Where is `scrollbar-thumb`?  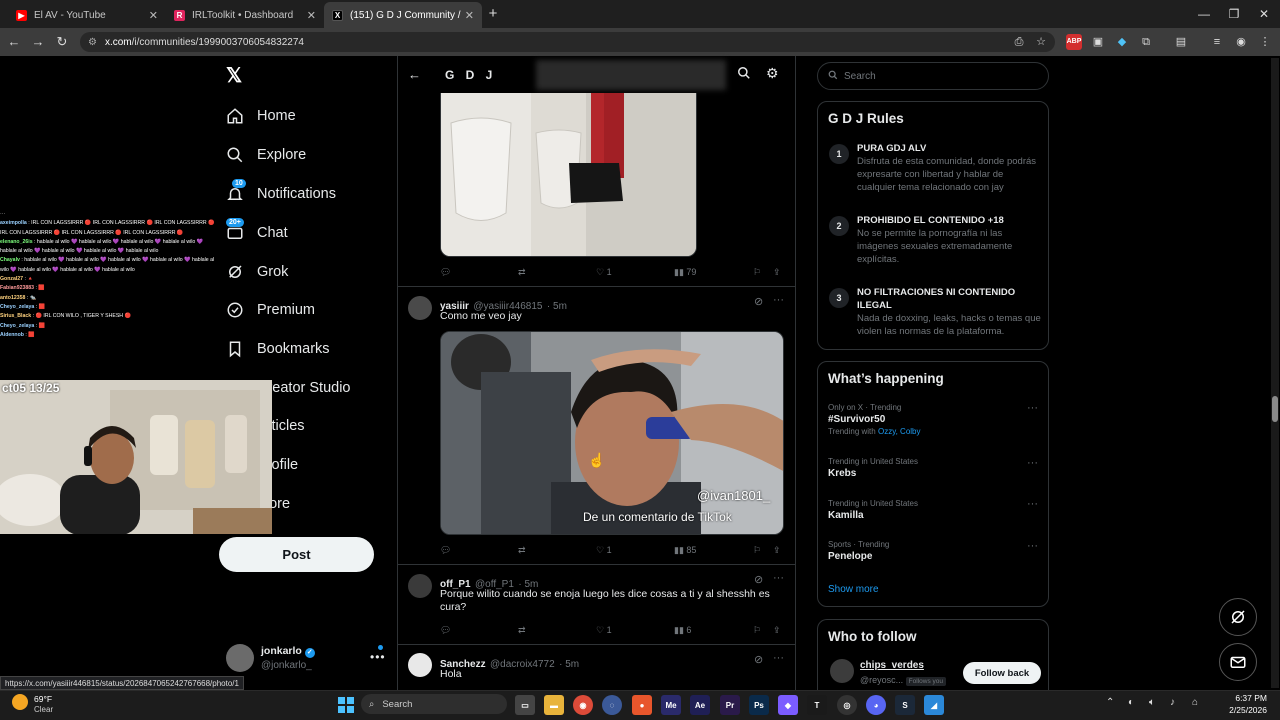 scrollbar-thumb is located at coordinates (1275, 409).